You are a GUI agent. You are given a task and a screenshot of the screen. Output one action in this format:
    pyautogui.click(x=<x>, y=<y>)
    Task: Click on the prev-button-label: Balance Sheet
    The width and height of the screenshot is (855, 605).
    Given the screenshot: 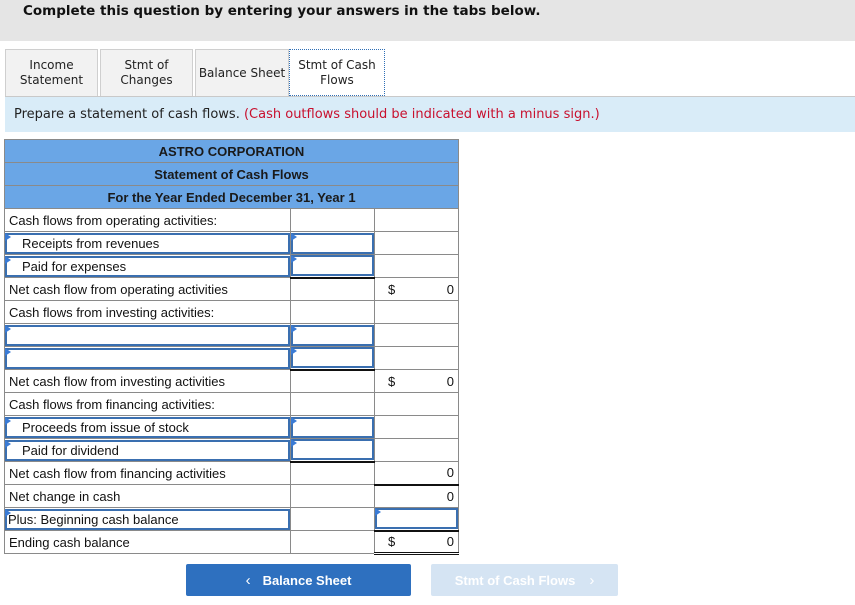 What is the action you would take?
    pyautogui.click(x=307, y=580)
    